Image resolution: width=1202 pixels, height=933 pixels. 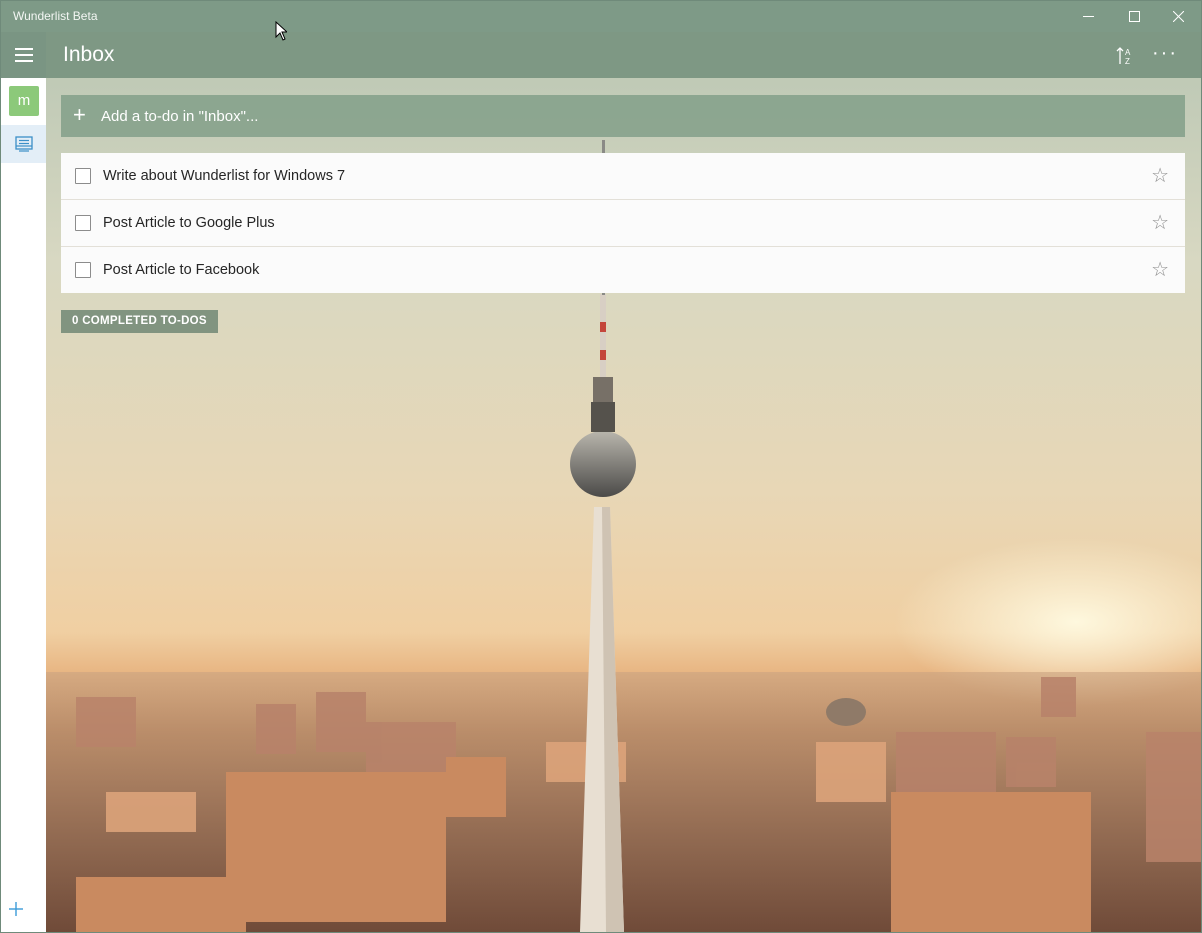 I want to click on minimize-icon, so click(x=1088, y=16).